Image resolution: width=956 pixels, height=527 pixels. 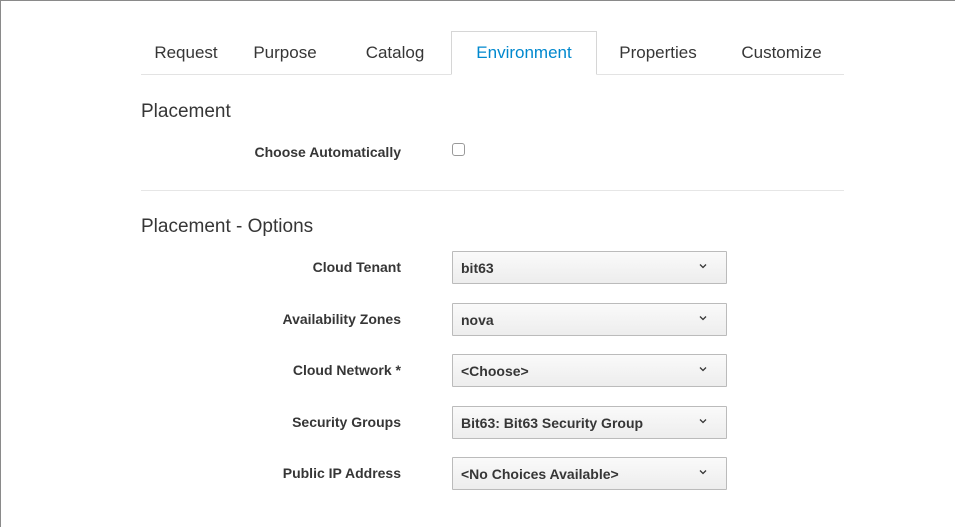 I want to click on availability-zones-label: Availability Zones, so click(x=341, y=319).